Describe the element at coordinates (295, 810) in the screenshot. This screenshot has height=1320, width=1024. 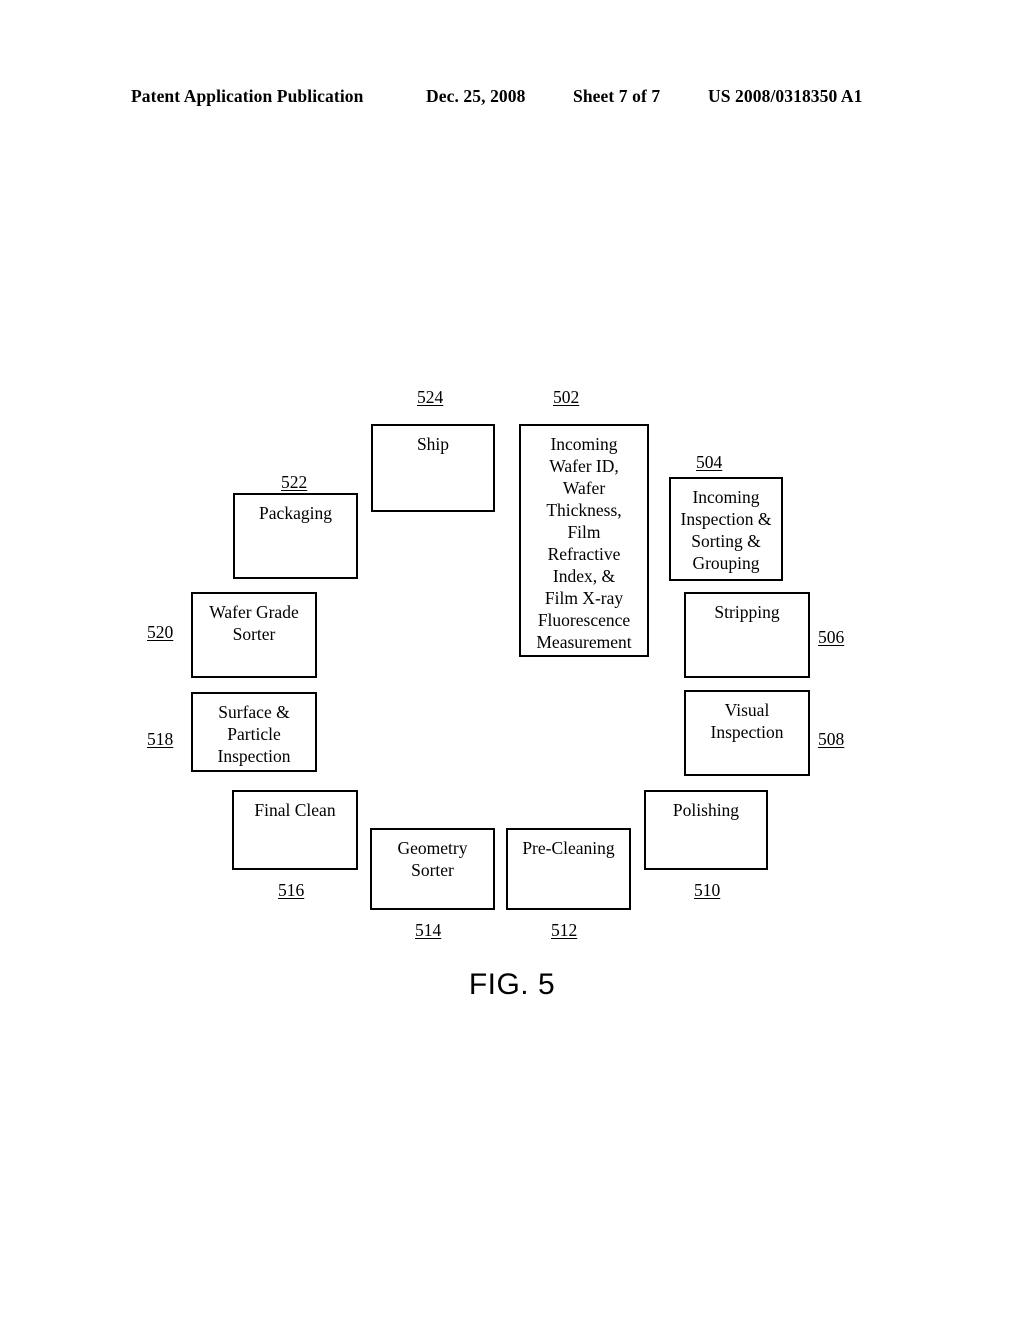
I see `process-box-final-clean-label: Final Clean` at that location.